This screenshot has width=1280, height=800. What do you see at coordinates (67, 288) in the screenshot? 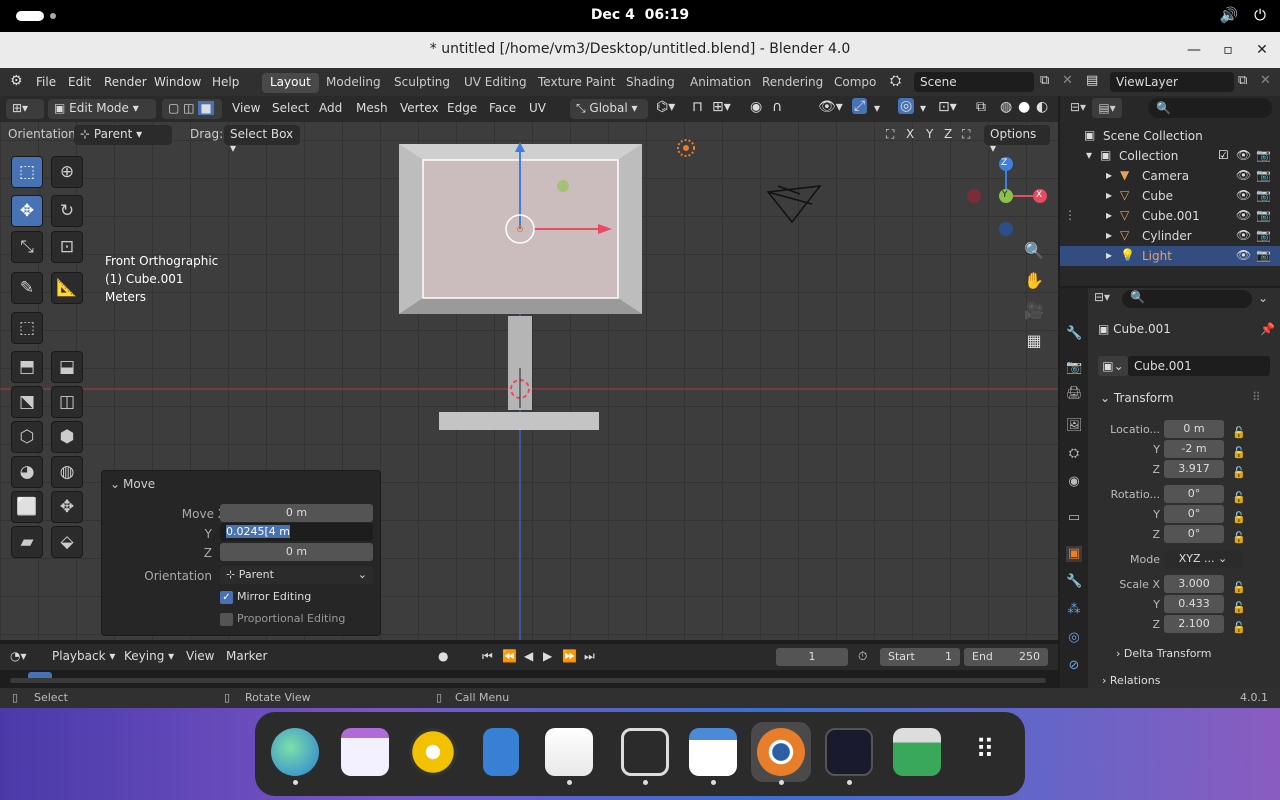
I see `measure-tool: 📐` at bounding box center [67, 288].